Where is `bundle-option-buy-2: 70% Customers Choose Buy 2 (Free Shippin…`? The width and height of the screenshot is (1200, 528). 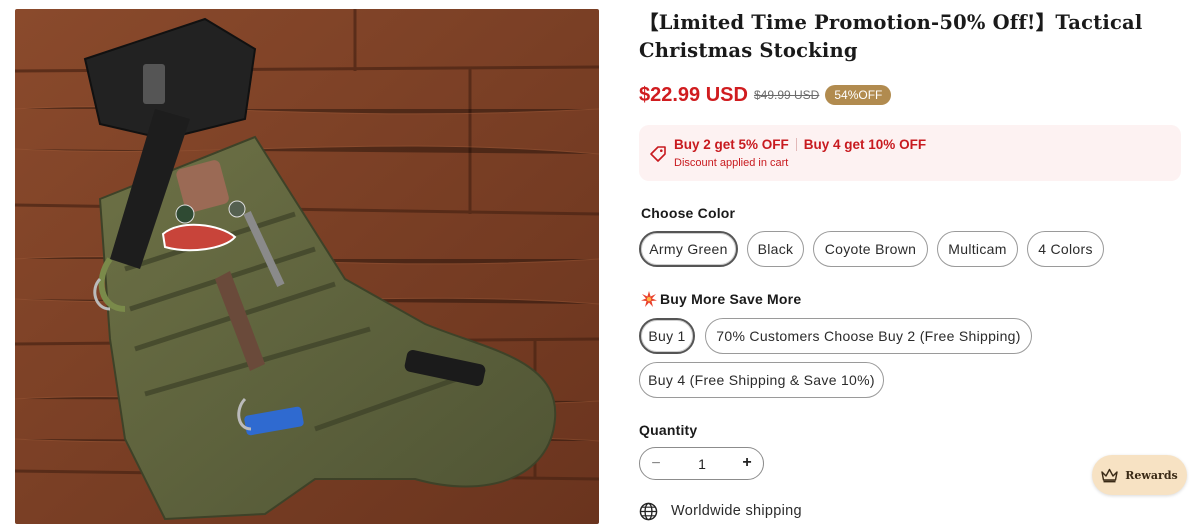
bundle-option-buy-2: 70% Customers Choose Buy 2 (Free Shippin… is located at coordinates (868, 336).